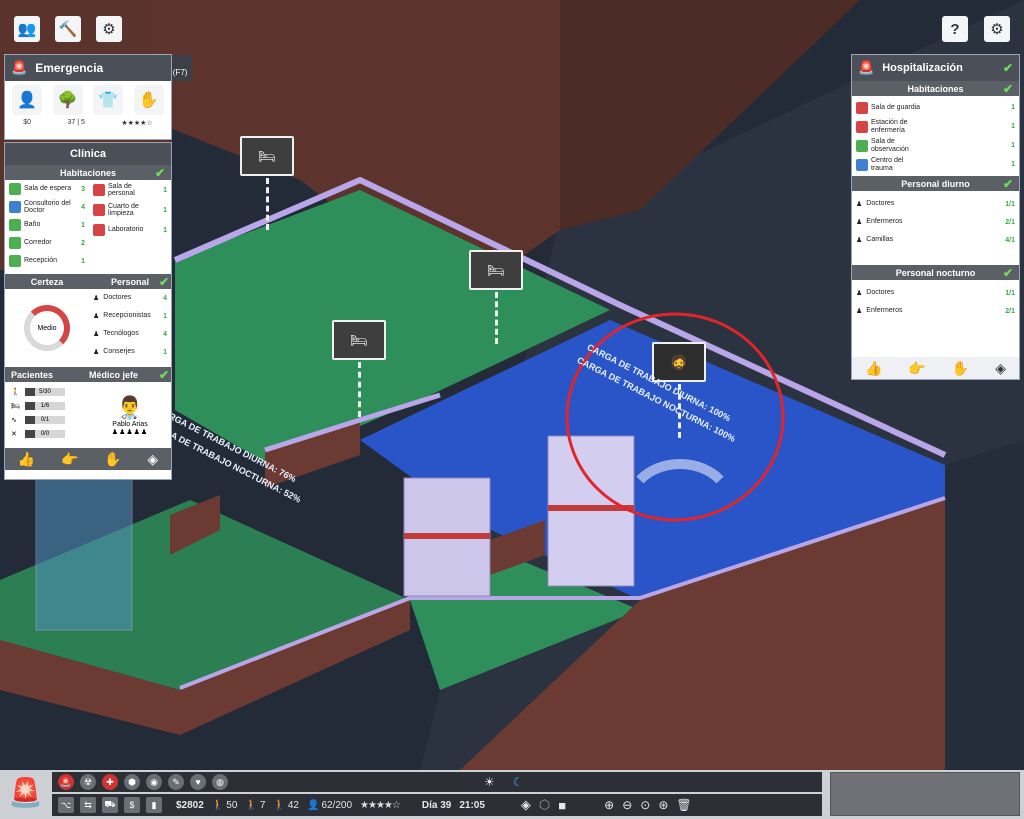  I want to click on trash-icon: 🗑, so click(683, 805).